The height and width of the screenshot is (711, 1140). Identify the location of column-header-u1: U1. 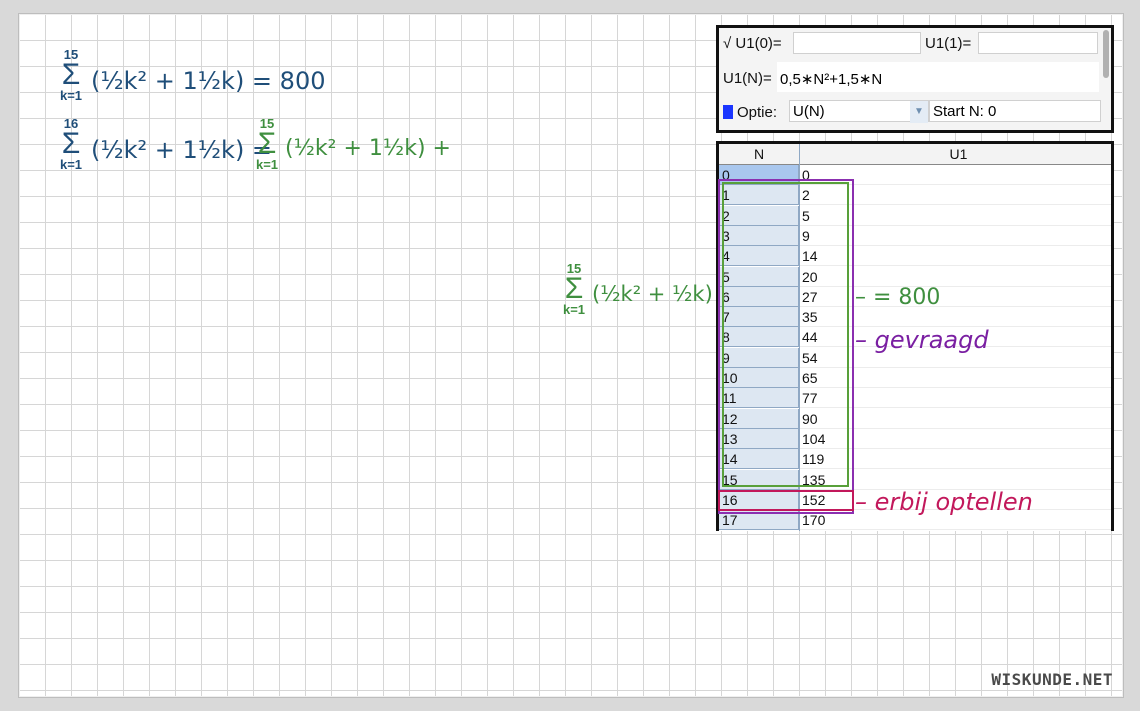
(955, 154).